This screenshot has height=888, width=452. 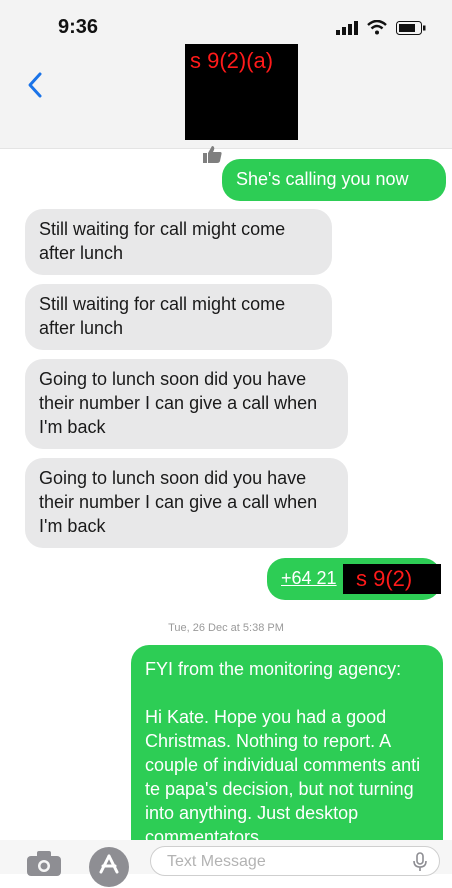 I want to click on battery-icon, so click(x=411, y=27).